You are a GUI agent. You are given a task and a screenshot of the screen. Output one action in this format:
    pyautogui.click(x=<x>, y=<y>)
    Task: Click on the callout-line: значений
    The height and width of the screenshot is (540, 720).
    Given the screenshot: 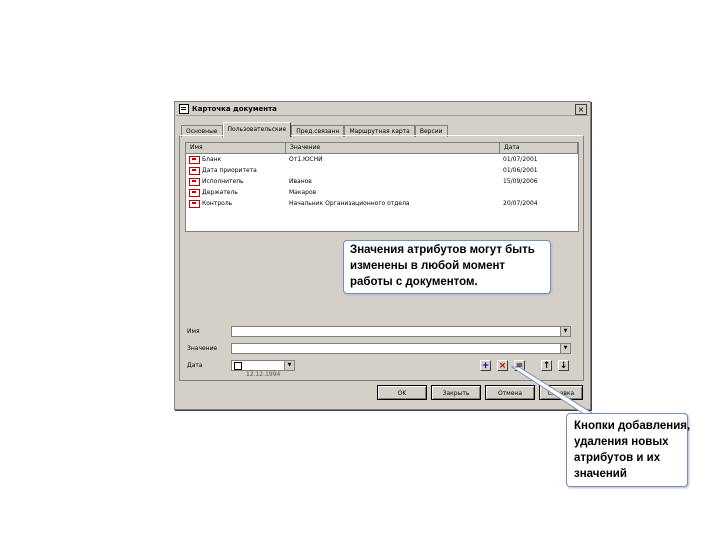 What is the action you would take?
    pyautogui.click(x=600, y=474)
    